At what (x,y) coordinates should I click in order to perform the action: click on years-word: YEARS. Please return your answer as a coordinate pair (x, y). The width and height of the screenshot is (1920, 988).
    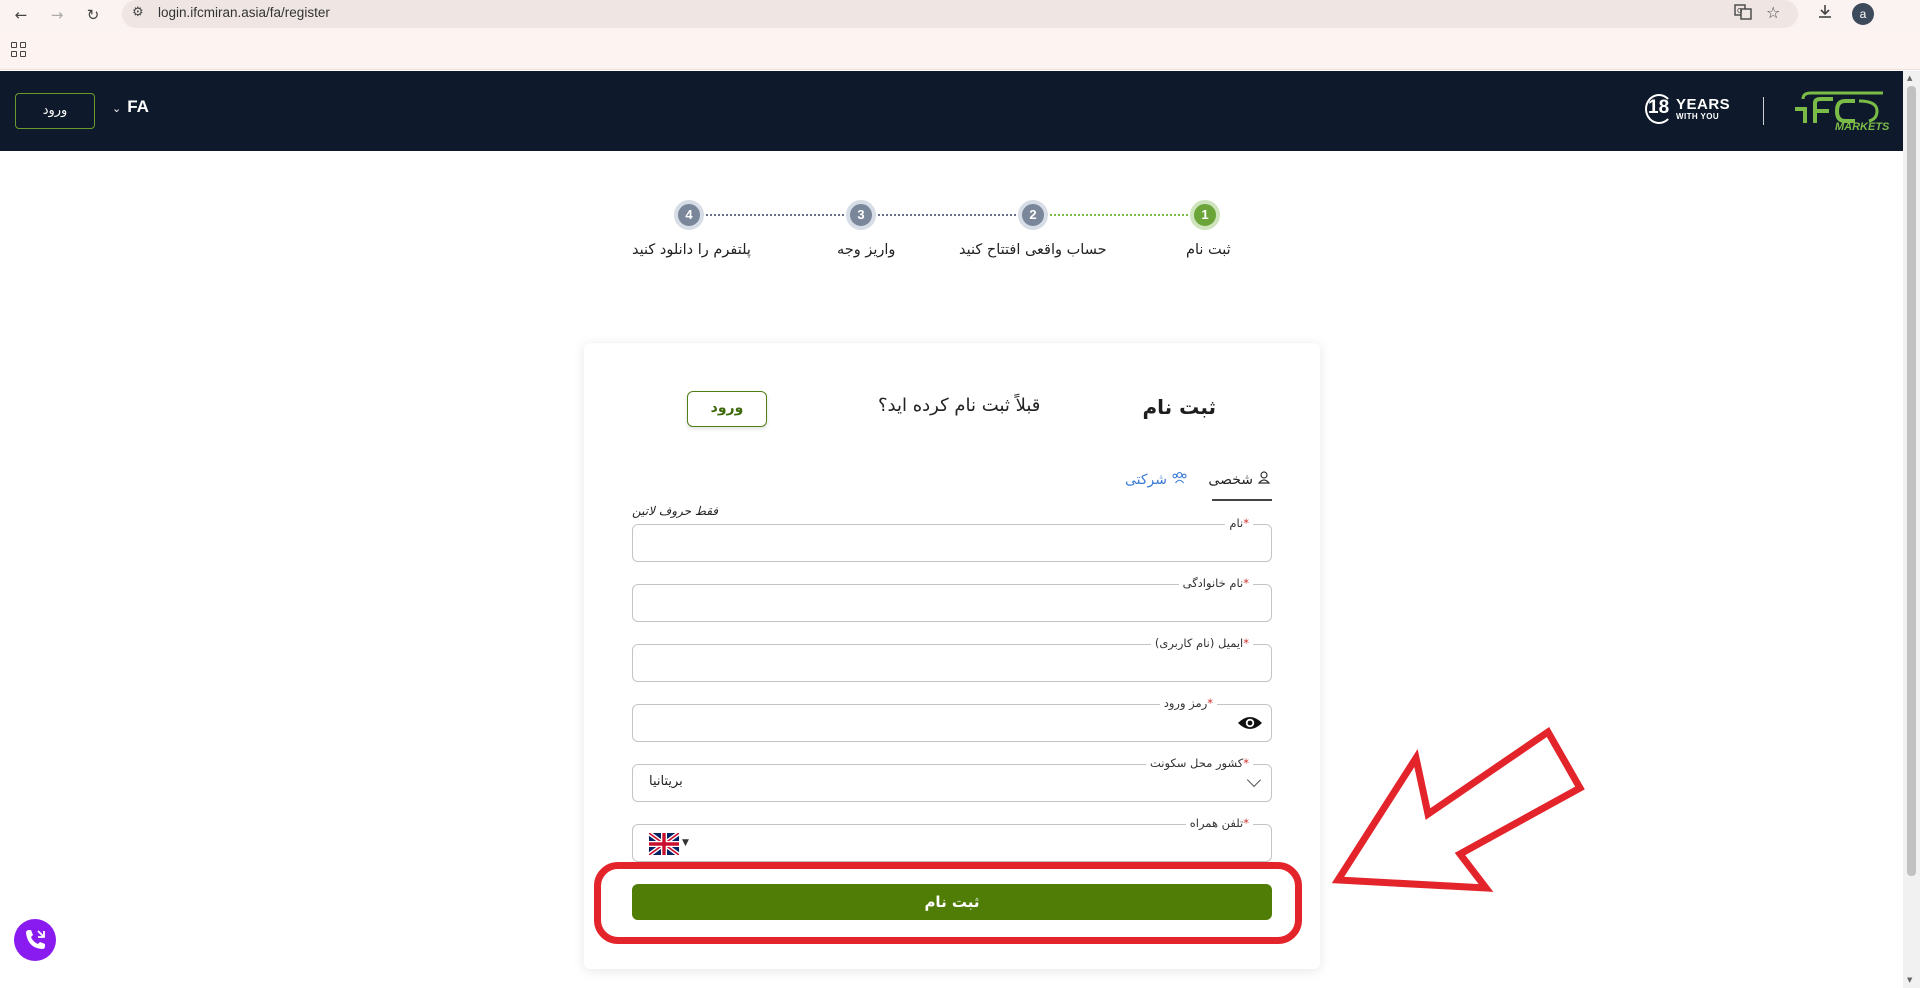
    Looking at the image, I should click on (1703, 104).